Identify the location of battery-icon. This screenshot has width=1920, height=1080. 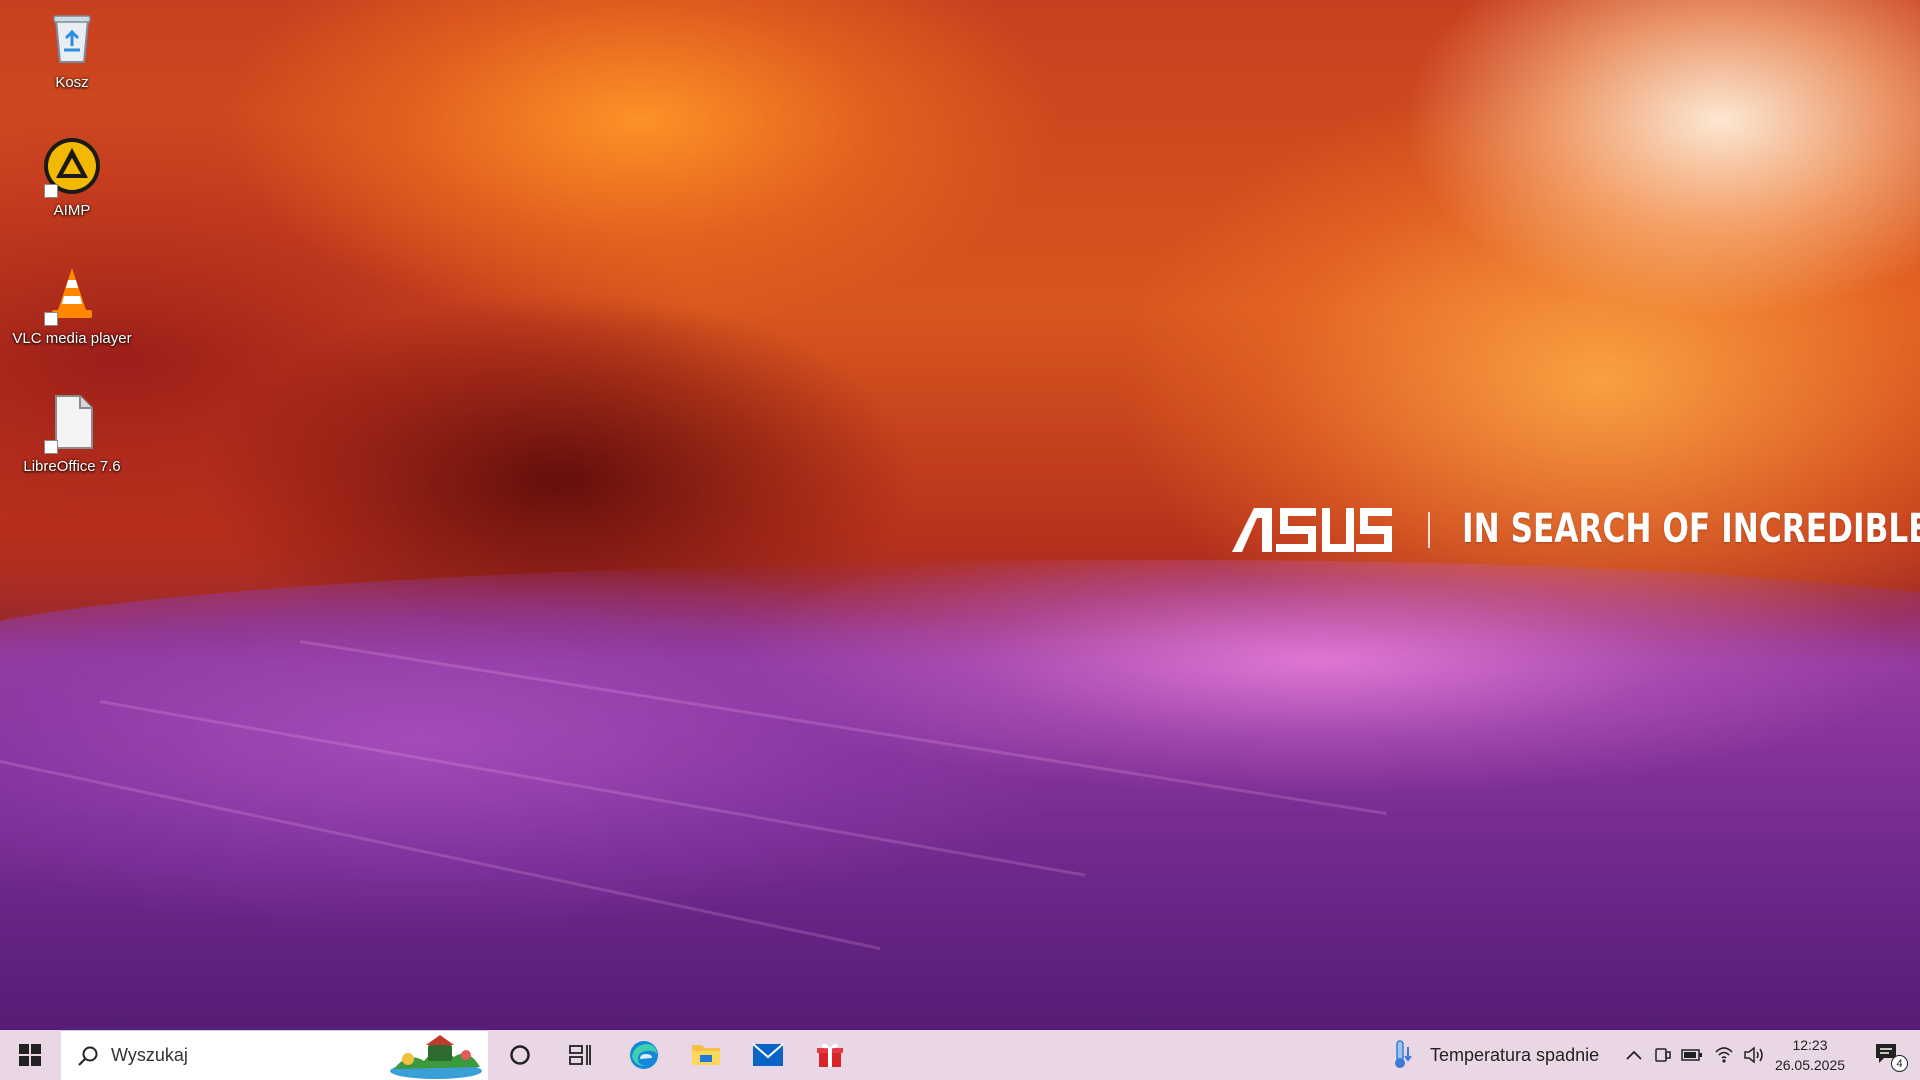
(1691, 1055).